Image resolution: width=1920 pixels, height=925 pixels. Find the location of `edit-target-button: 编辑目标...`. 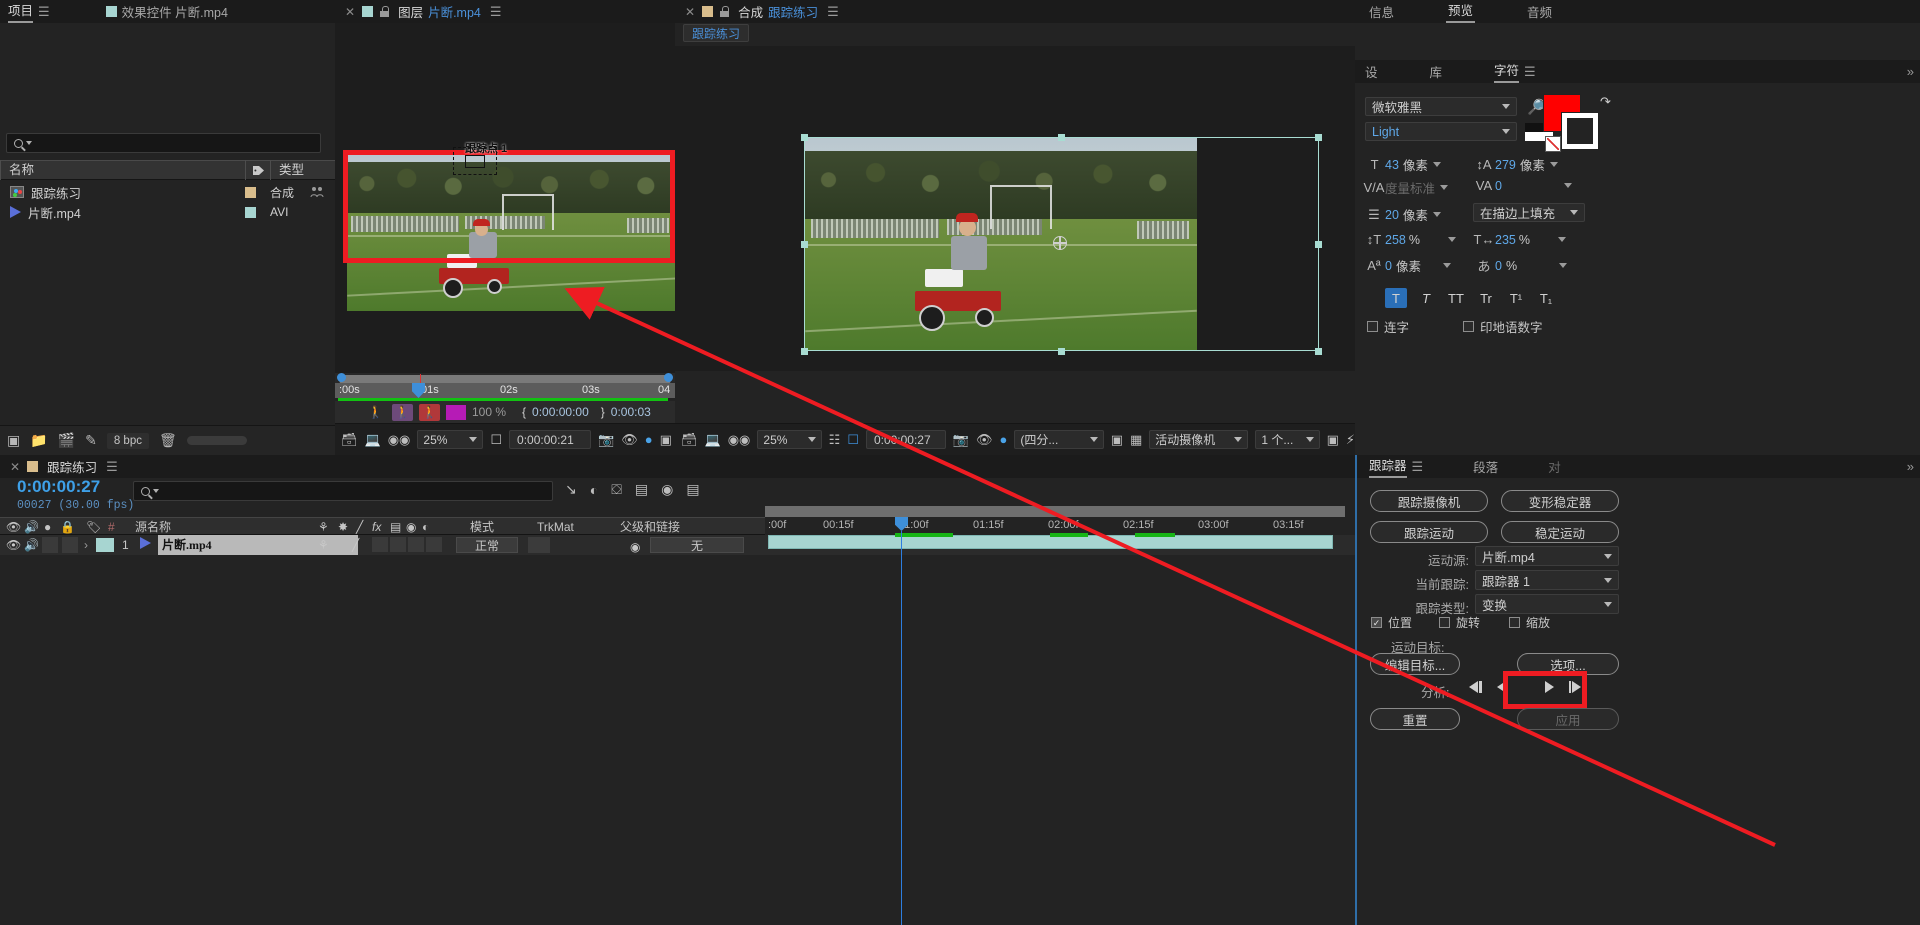

edit-target-button: 编辑目标... is located at coordinates (1415, 664).